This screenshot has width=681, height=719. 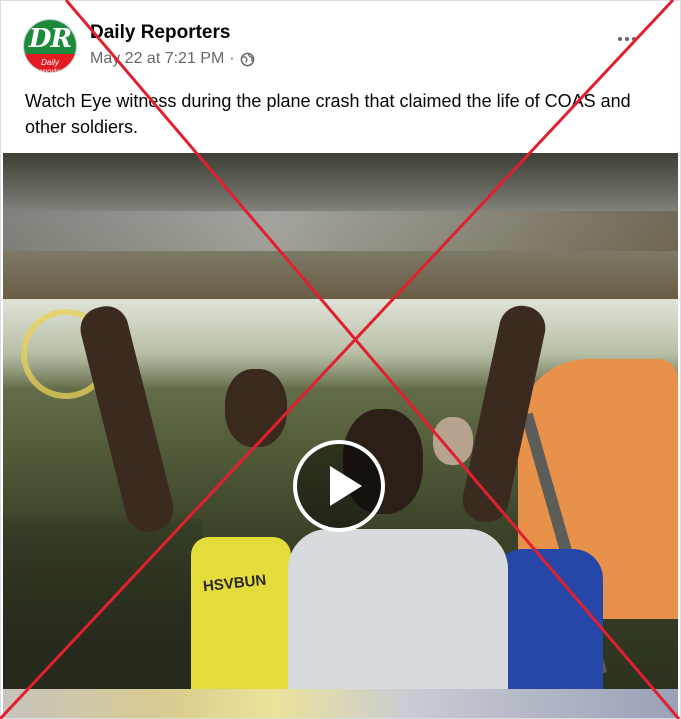 I want to click on more-options-icon, so click(x=627, y=39).